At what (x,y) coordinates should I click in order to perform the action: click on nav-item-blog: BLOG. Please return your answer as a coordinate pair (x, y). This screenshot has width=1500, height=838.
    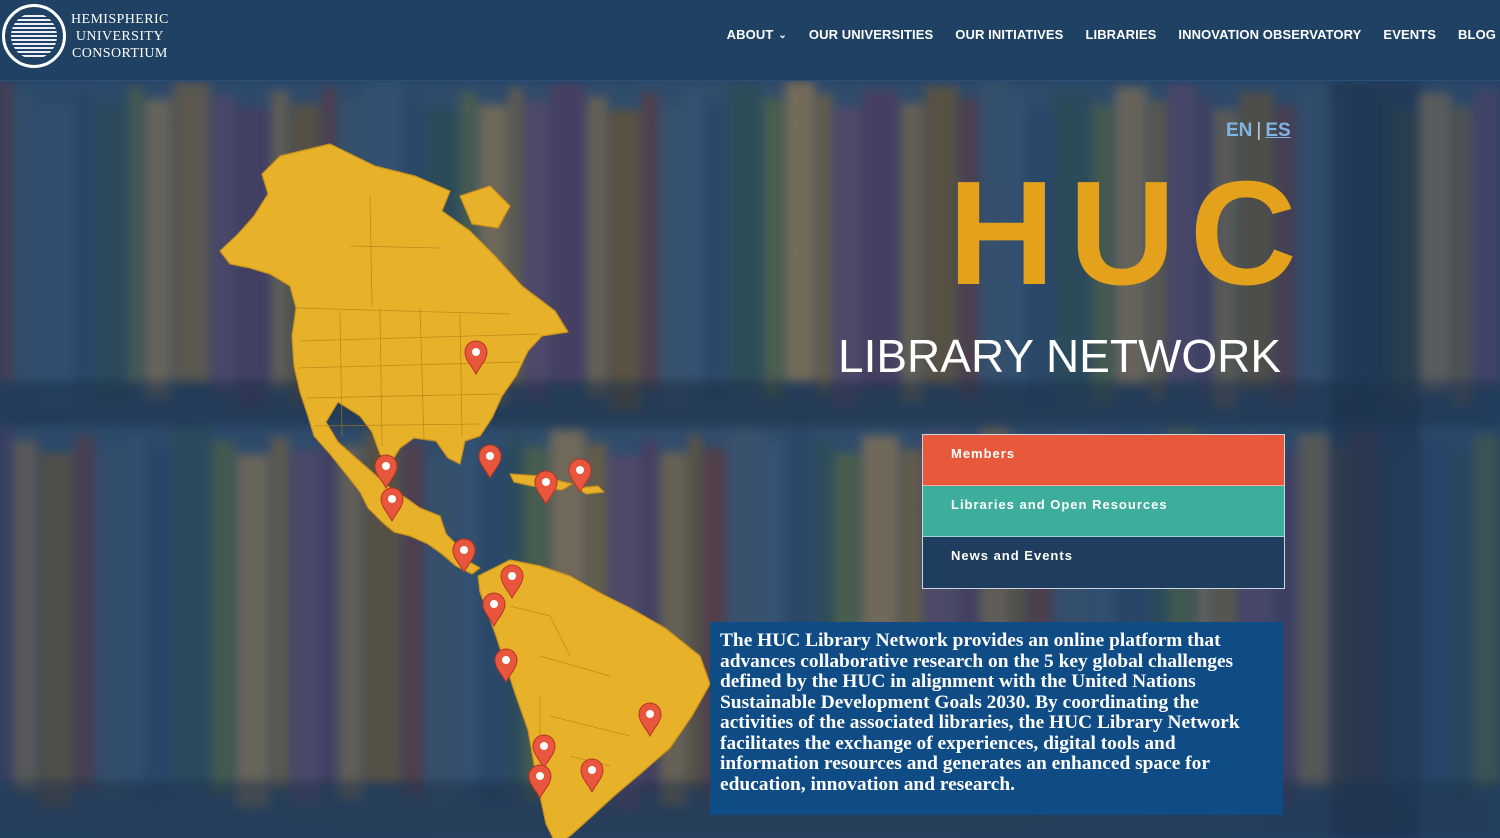
    Looking at the image, I should click on (1477, 34).